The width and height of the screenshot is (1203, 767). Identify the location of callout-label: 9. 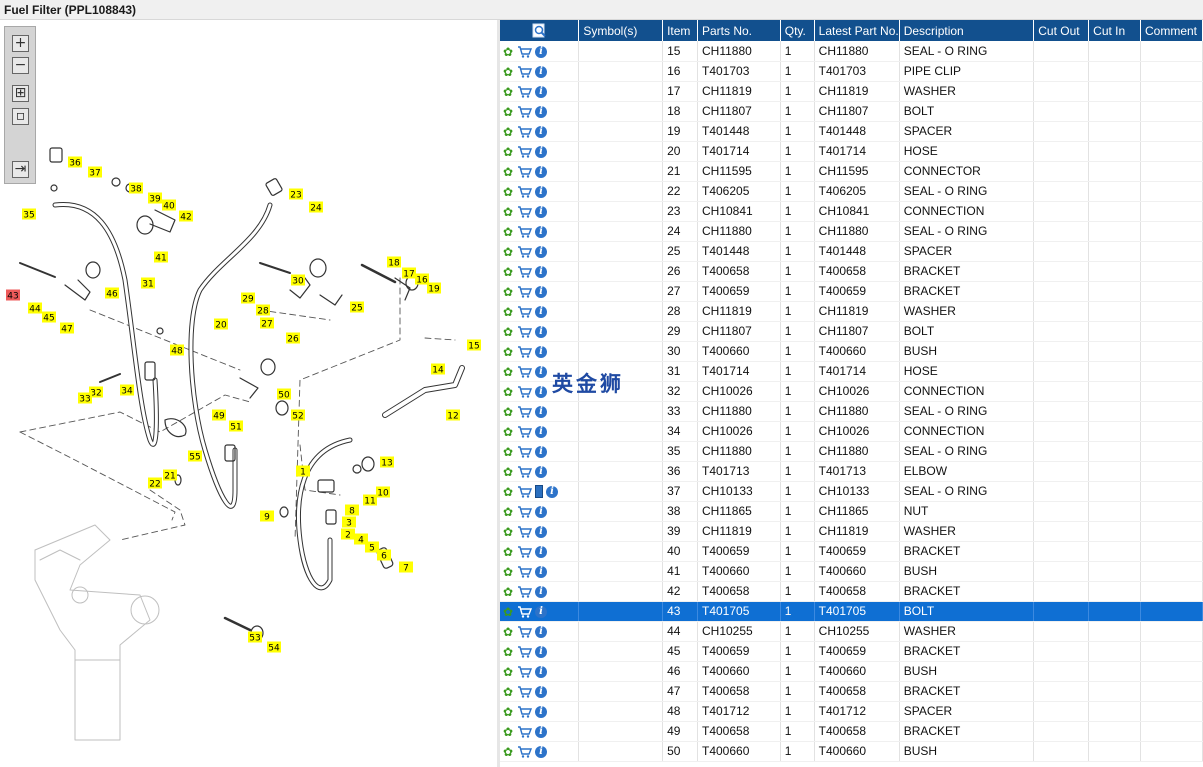
(267, 517).